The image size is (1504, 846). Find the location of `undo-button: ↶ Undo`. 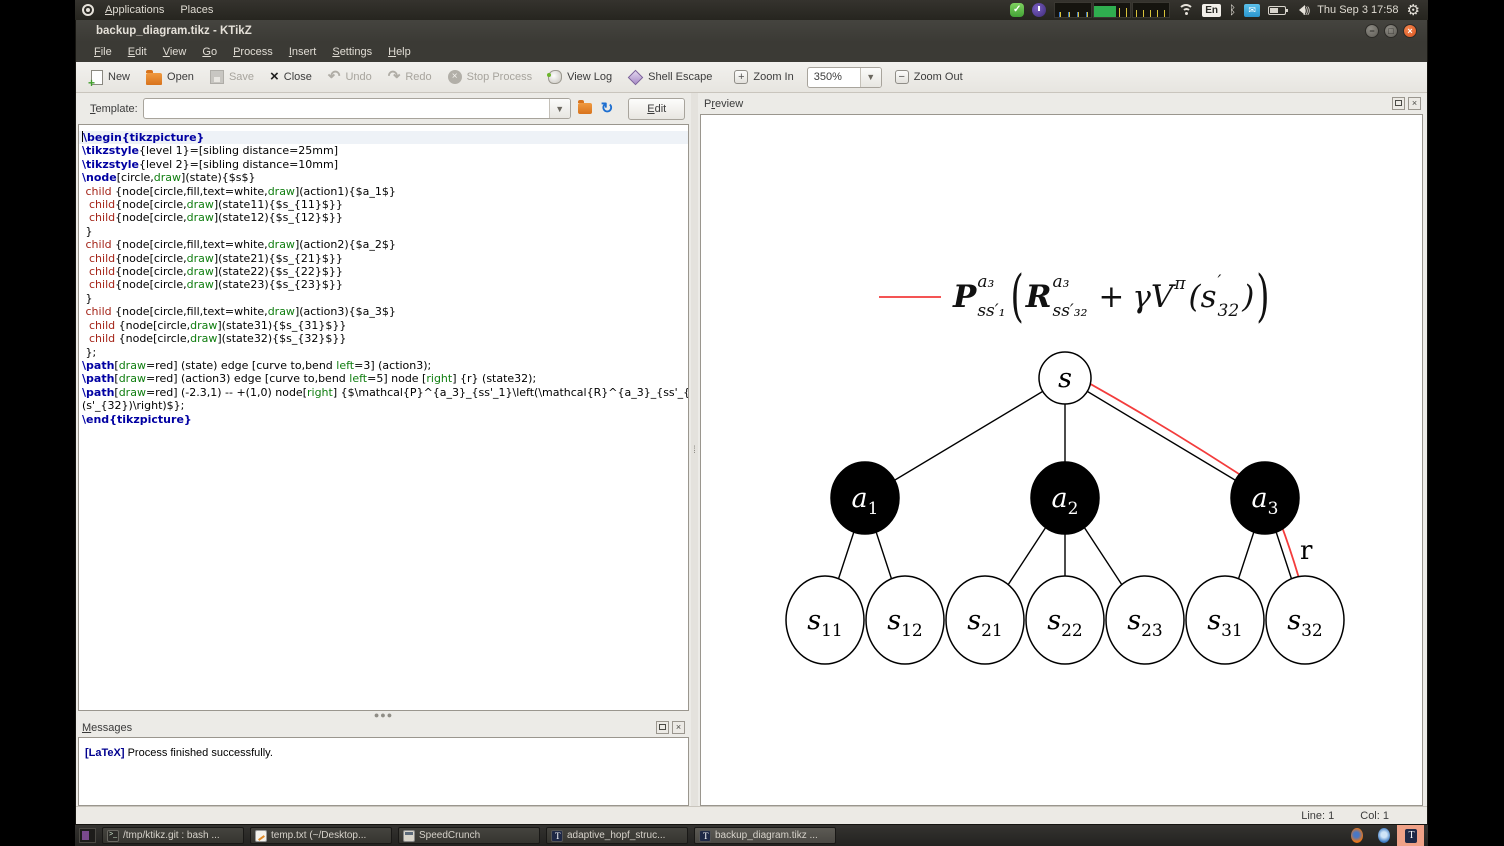

undo-button: ↶ Undo is located at coordinates (350, 77).